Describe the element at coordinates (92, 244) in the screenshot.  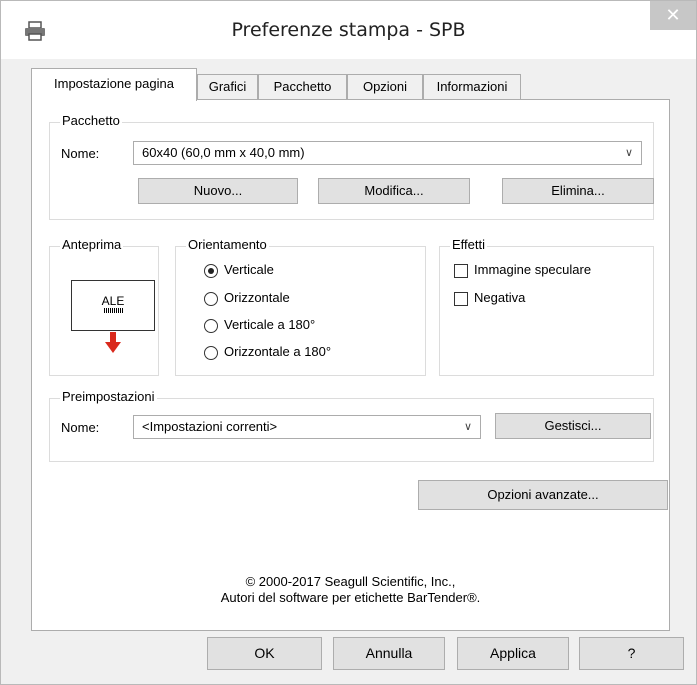
I see `anteprima-group-label: Anteprima` at that location.